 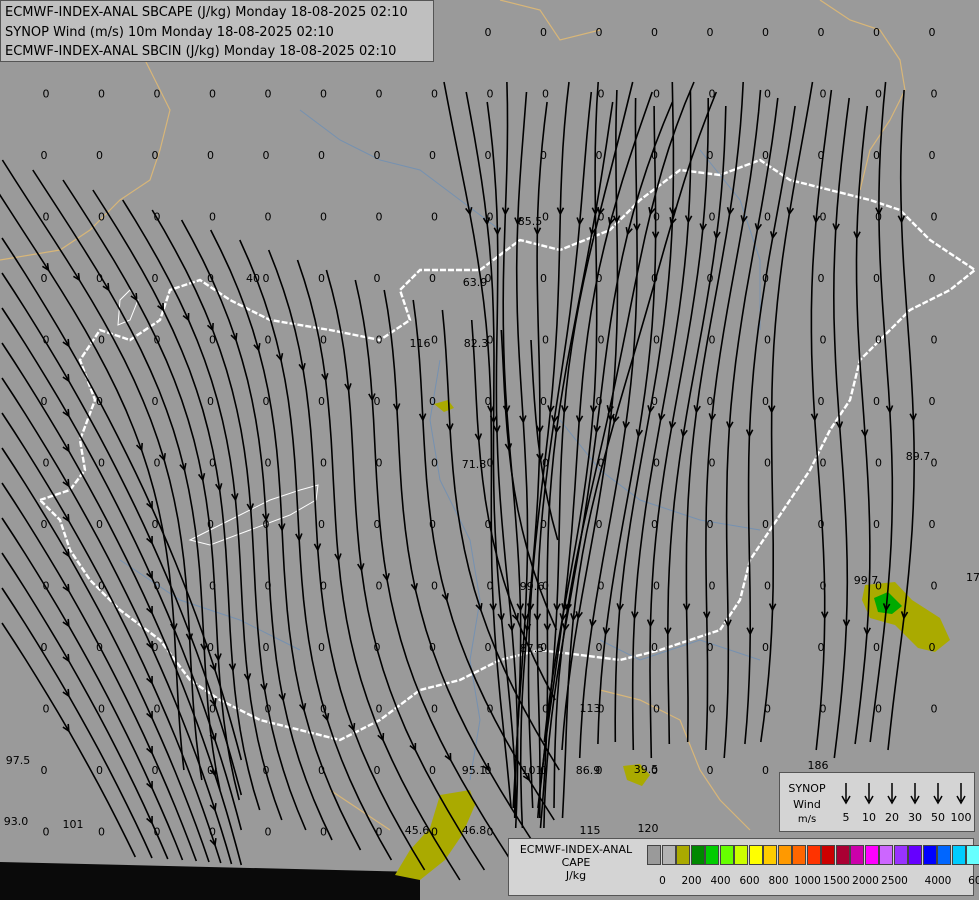 I want to click on wind-legend-title-1: SYNOP, so click(x=807, y=788).